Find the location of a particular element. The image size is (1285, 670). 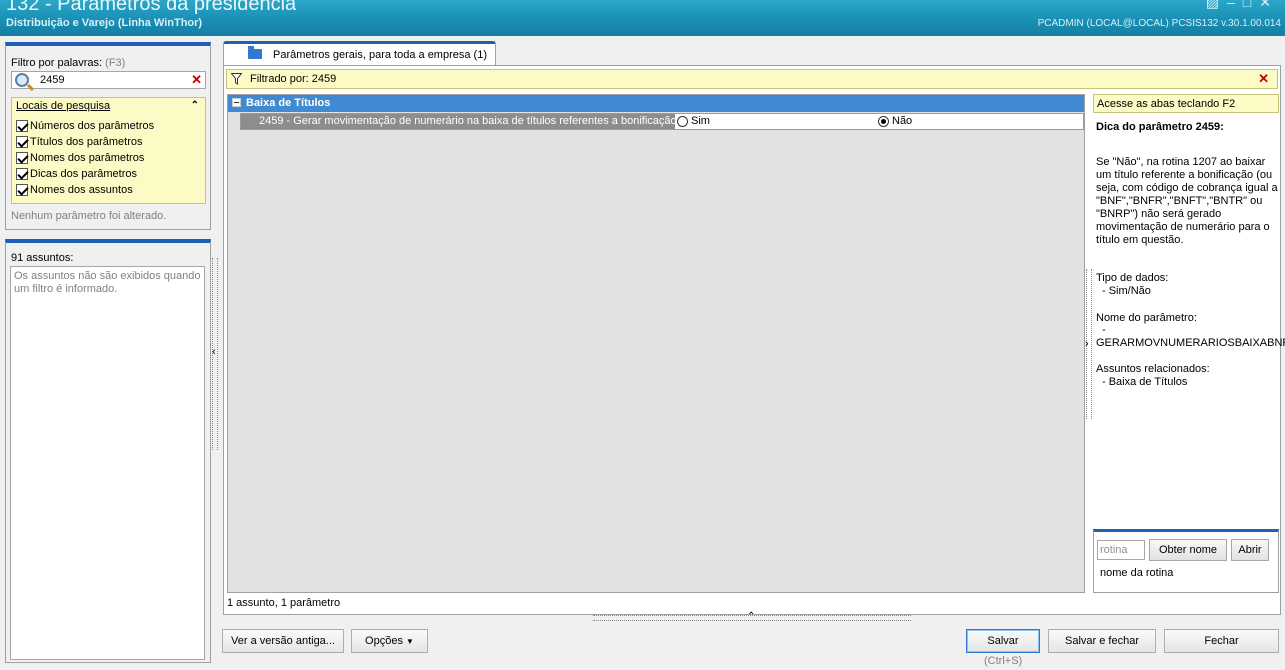

param-name-value: GERARMOVNUMERARIOSBAIXABNF is located at coordinates (1190, 343).